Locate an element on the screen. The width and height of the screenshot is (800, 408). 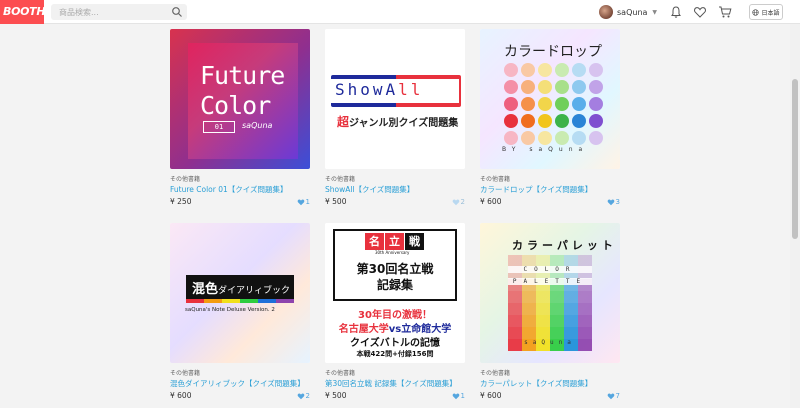
cover-number: 01 is located at coordinates (219, 127).